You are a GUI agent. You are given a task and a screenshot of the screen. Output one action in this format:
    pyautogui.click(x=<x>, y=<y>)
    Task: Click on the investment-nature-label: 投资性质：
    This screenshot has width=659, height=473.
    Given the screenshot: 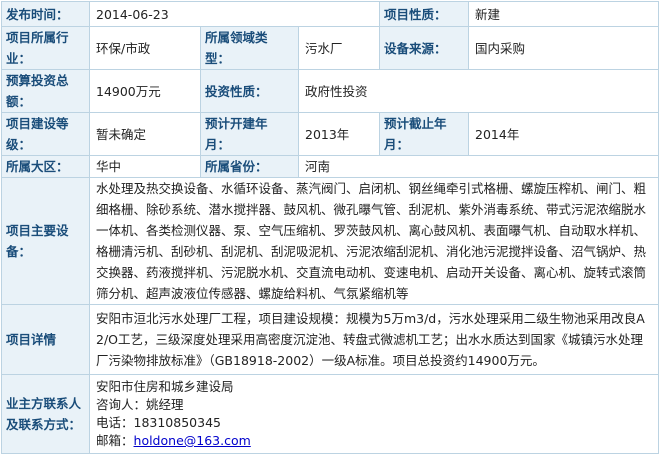 What is the action you would take?
    pyautogui.click(x=249, y=91)
    